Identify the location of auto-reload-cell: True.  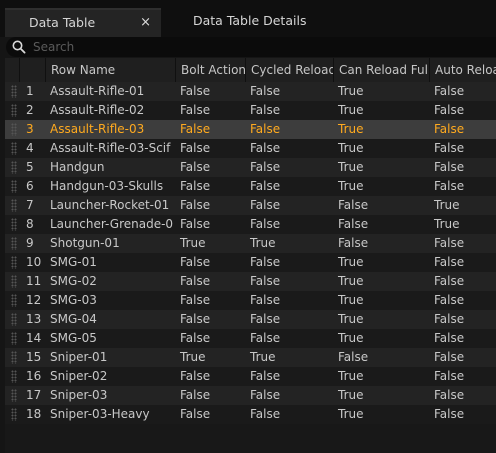
(447, 224).